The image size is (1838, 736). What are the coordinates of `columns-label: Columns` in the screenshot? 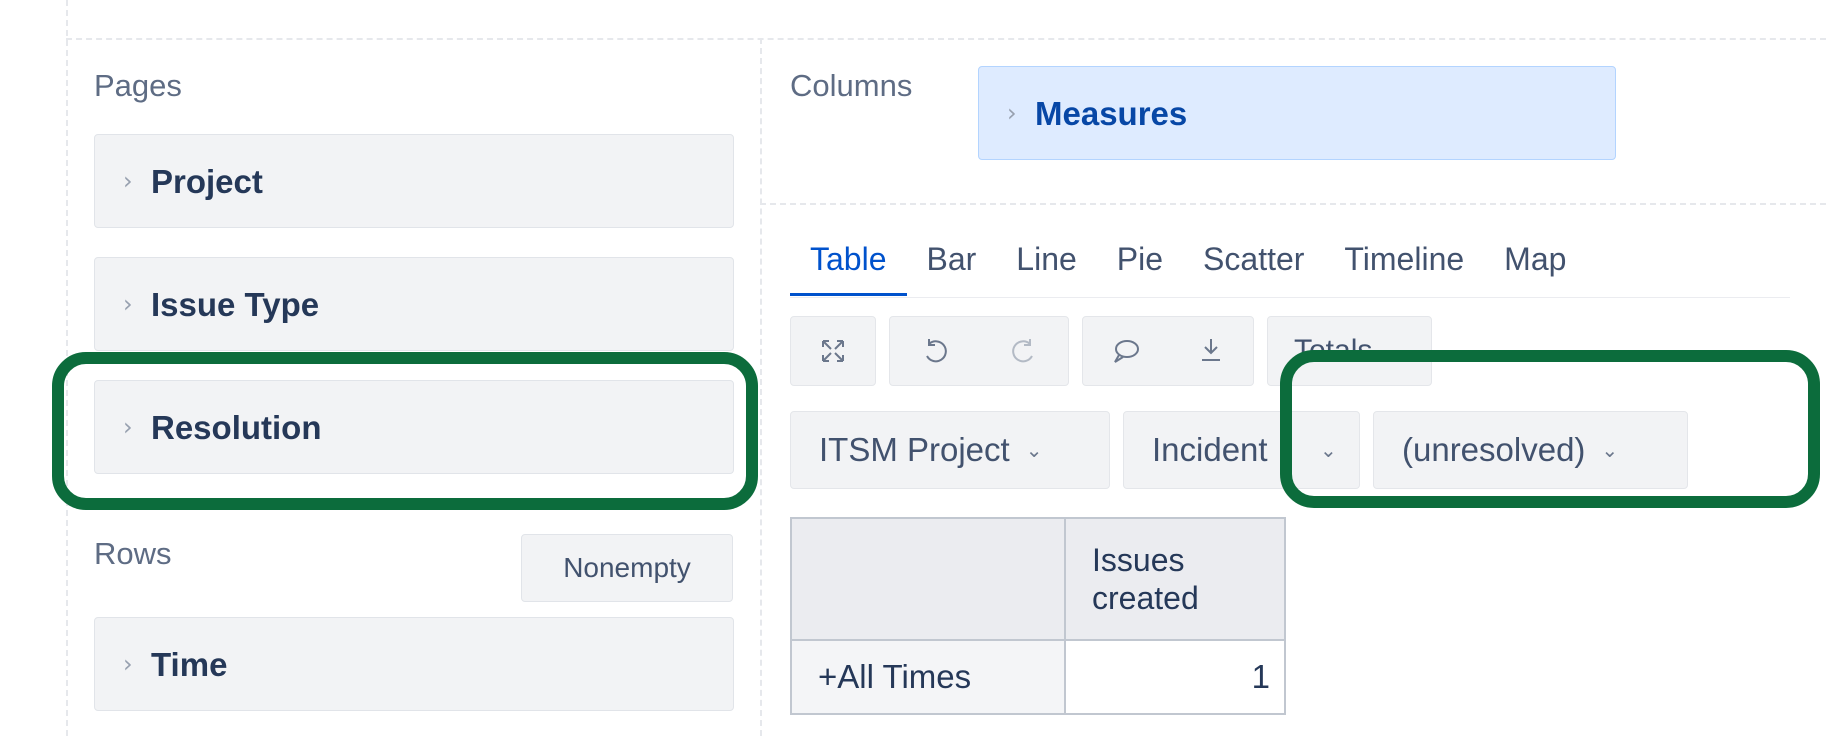 It's located at (851, 85).